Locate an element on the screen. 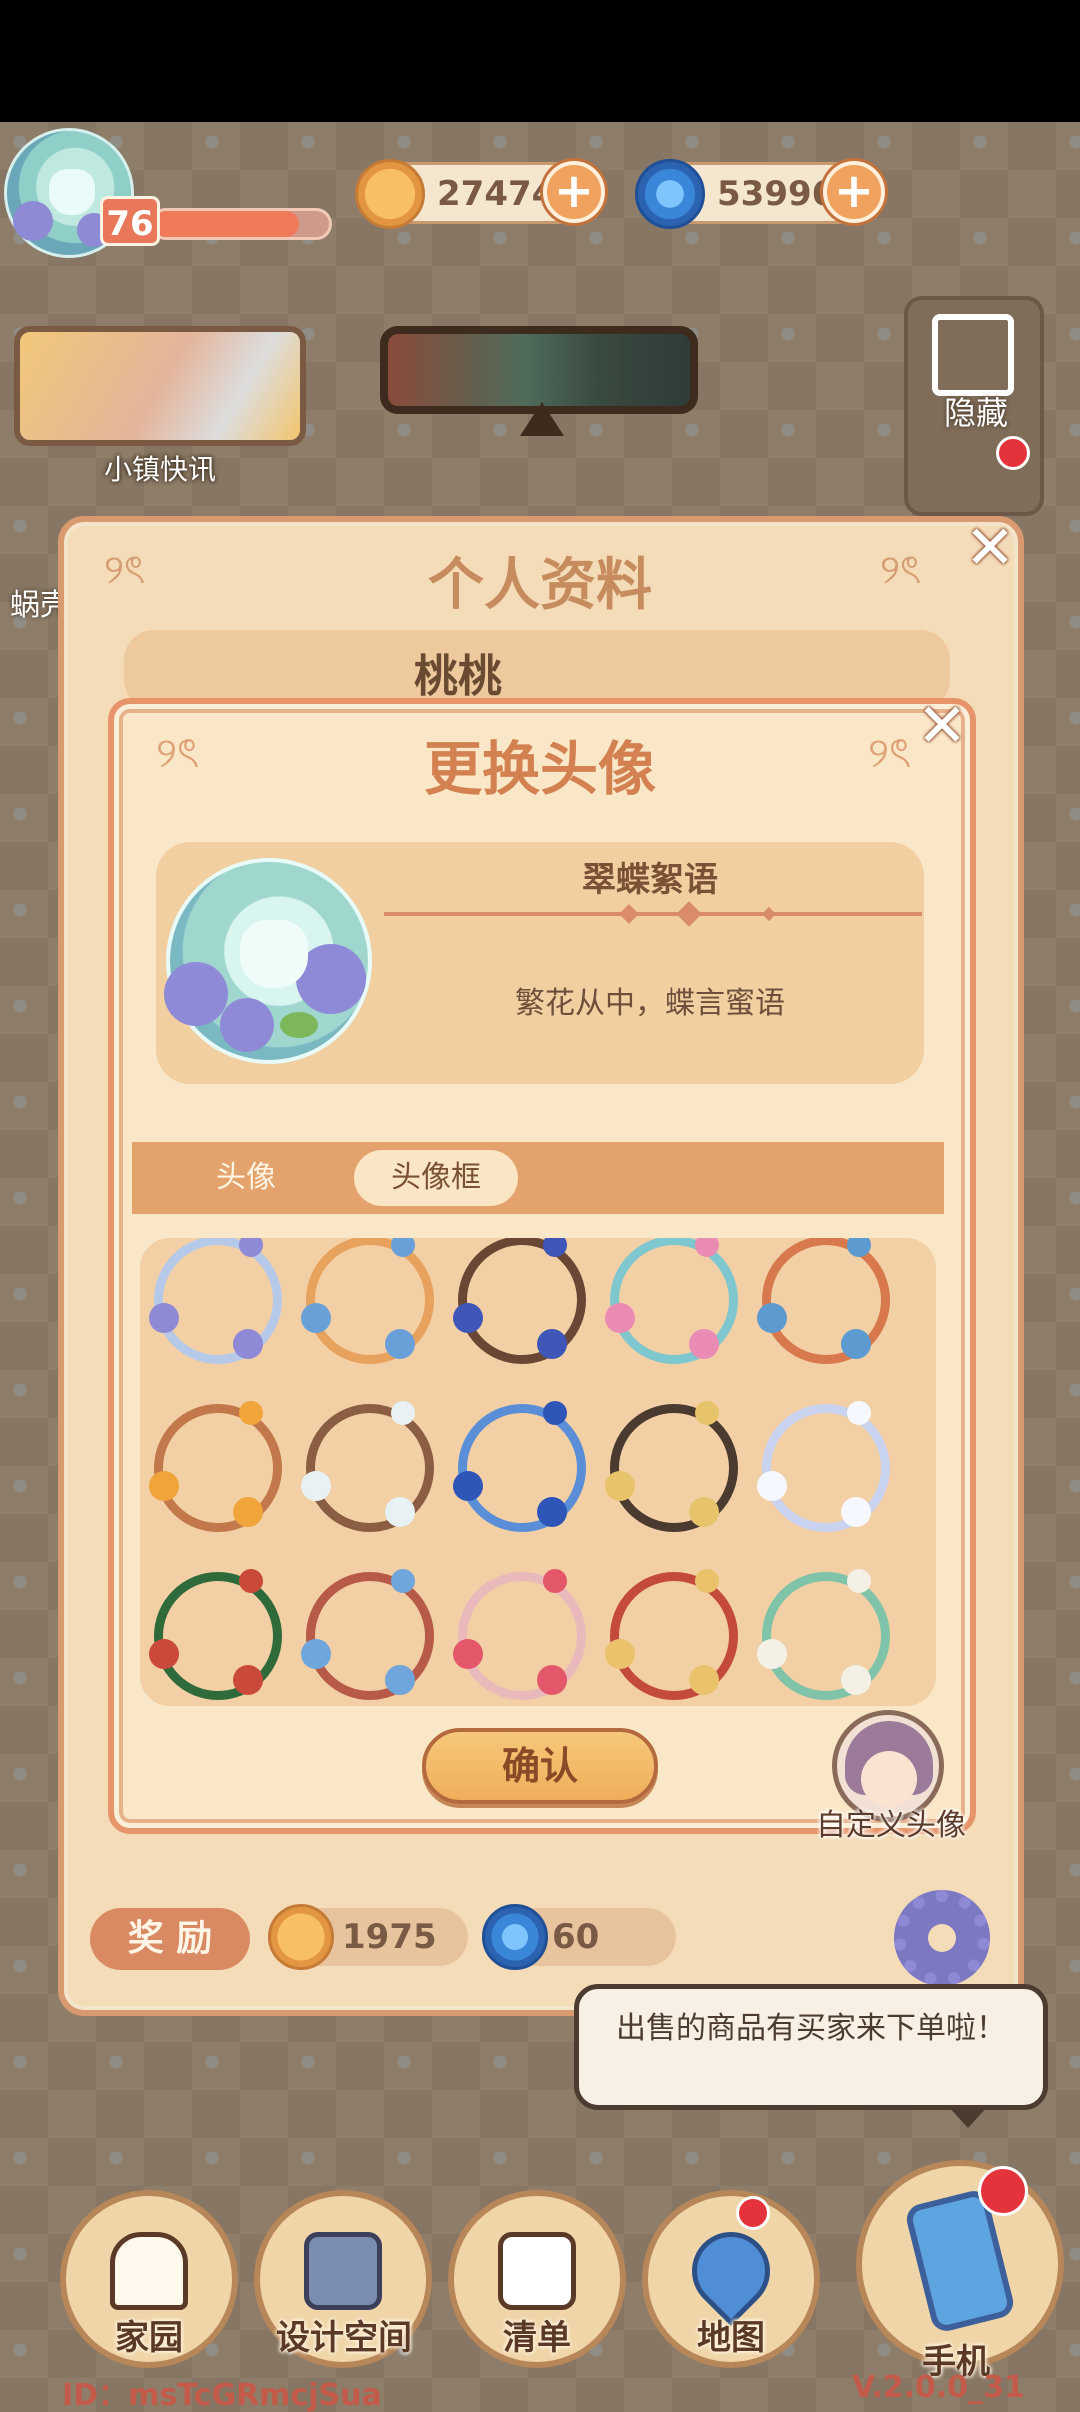 This screenshot has height=2412, width=1080. weather-banner is located at coordinates (539, 370).